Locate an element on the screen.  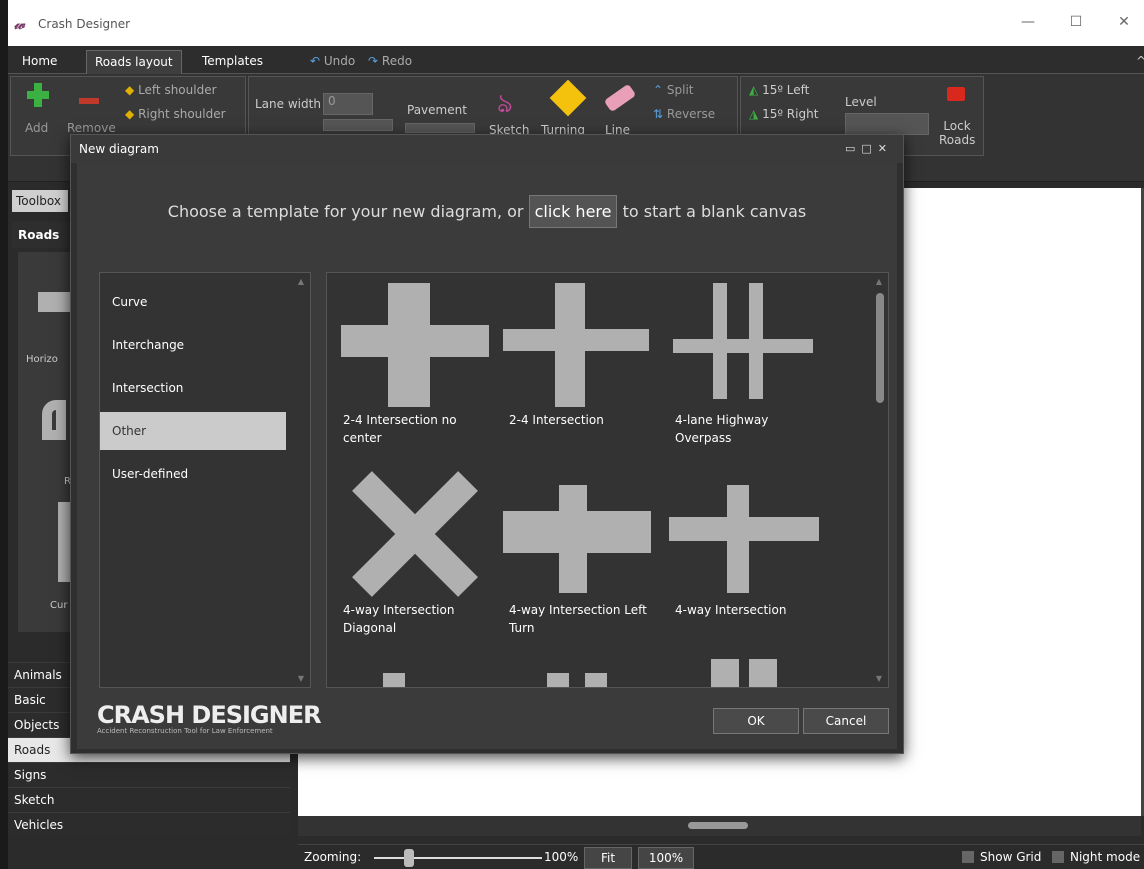
night-mode-checkbox is located at coordinates (1058, 857).